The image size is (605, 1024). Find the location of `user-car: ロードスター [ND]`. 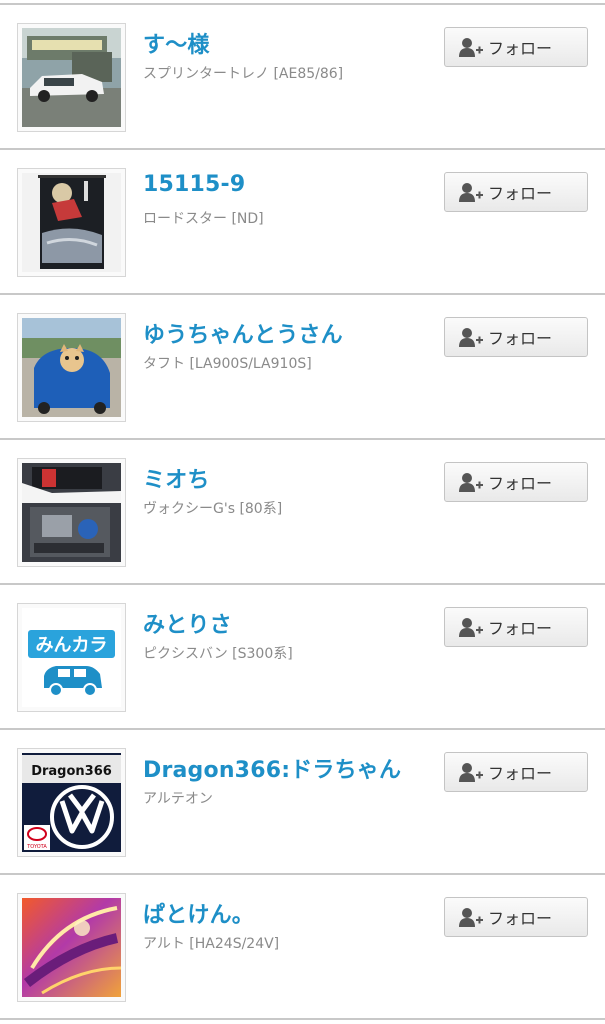

user-car: ロードスター [ND] is located at coordinates (203, 218).